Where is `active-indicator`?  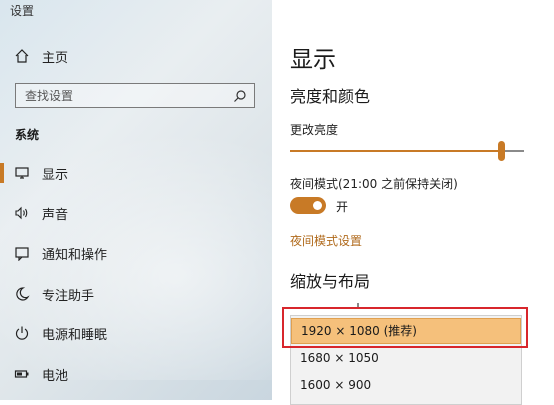
active-indicator is located at coordinates (2, 173).